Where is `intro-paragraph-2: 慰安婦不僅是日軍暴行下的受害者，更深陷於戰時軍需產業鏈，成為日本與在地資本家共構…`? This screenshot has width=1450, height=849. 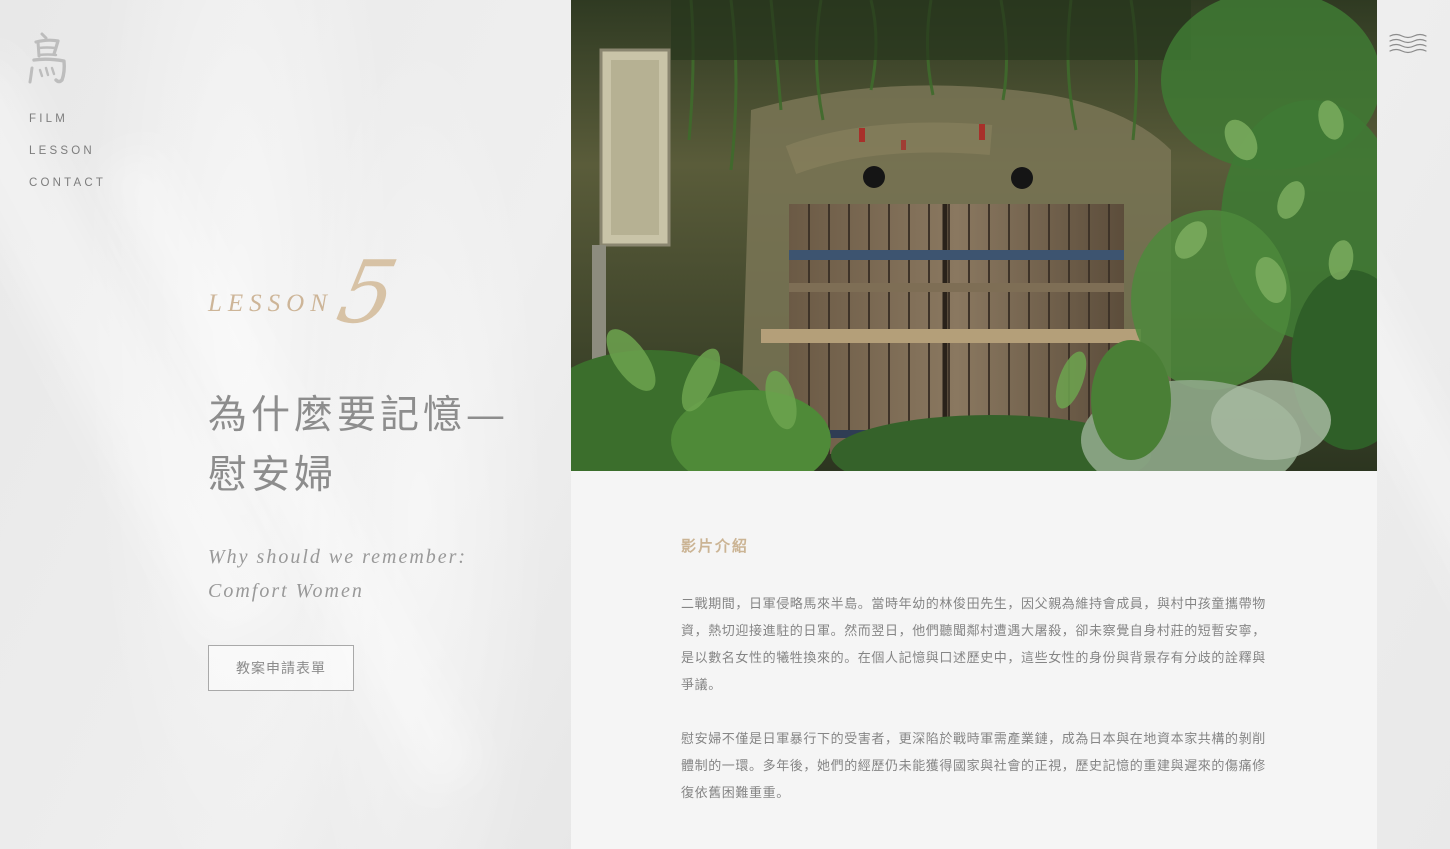
intro-paragraph-2: 慰安婦不僅是日軍暴行下的受害者，更深陷於戰時軍需產業鏈，成為日本與在地資本家共構… is located at coordinates (973, 766).